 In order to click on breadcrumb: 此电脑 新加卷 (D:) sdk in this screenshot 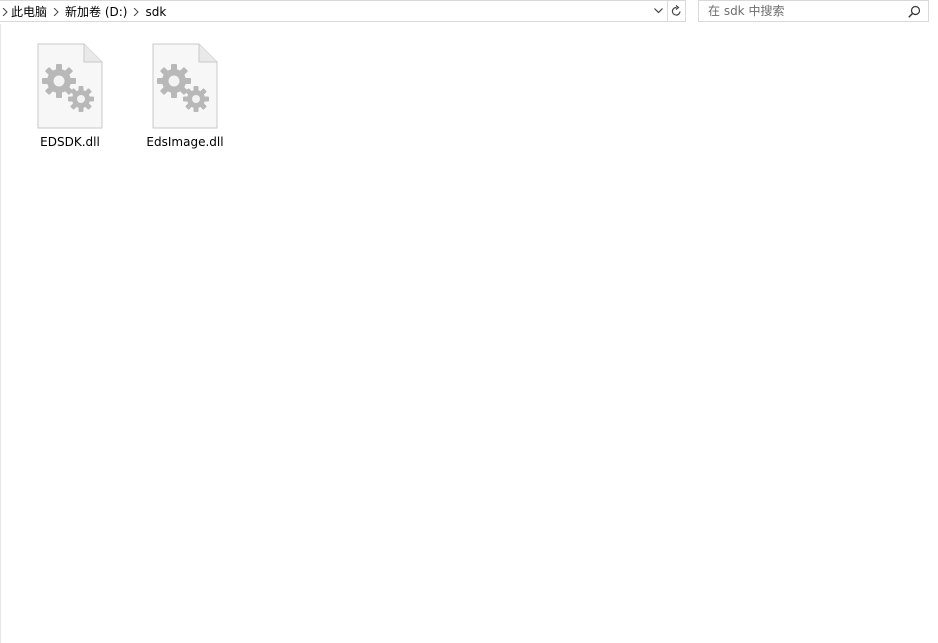, I will do `click(83, 12)`.